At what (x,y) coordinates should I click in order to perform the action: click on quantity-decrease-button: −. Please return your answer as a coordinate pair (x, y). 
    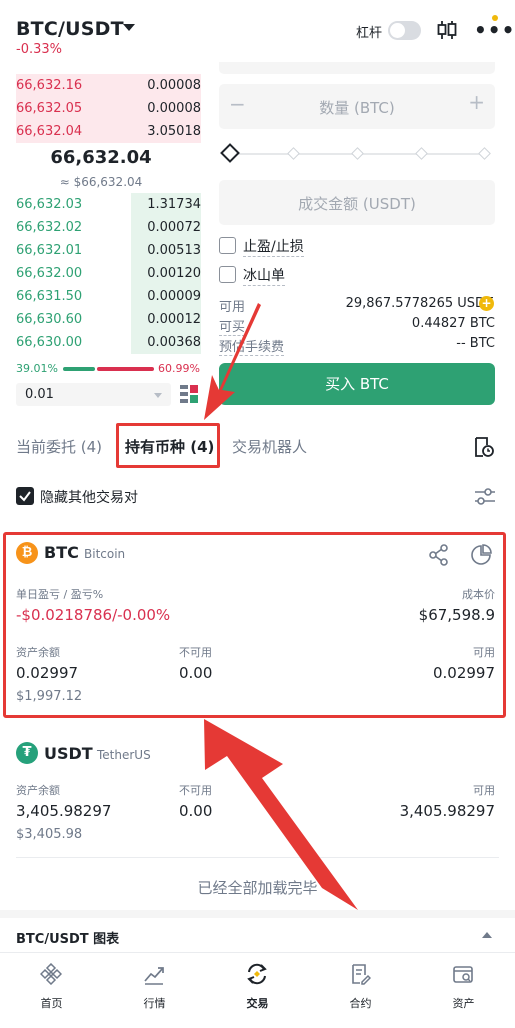
    Looking at the image, I should click on (237, 104).